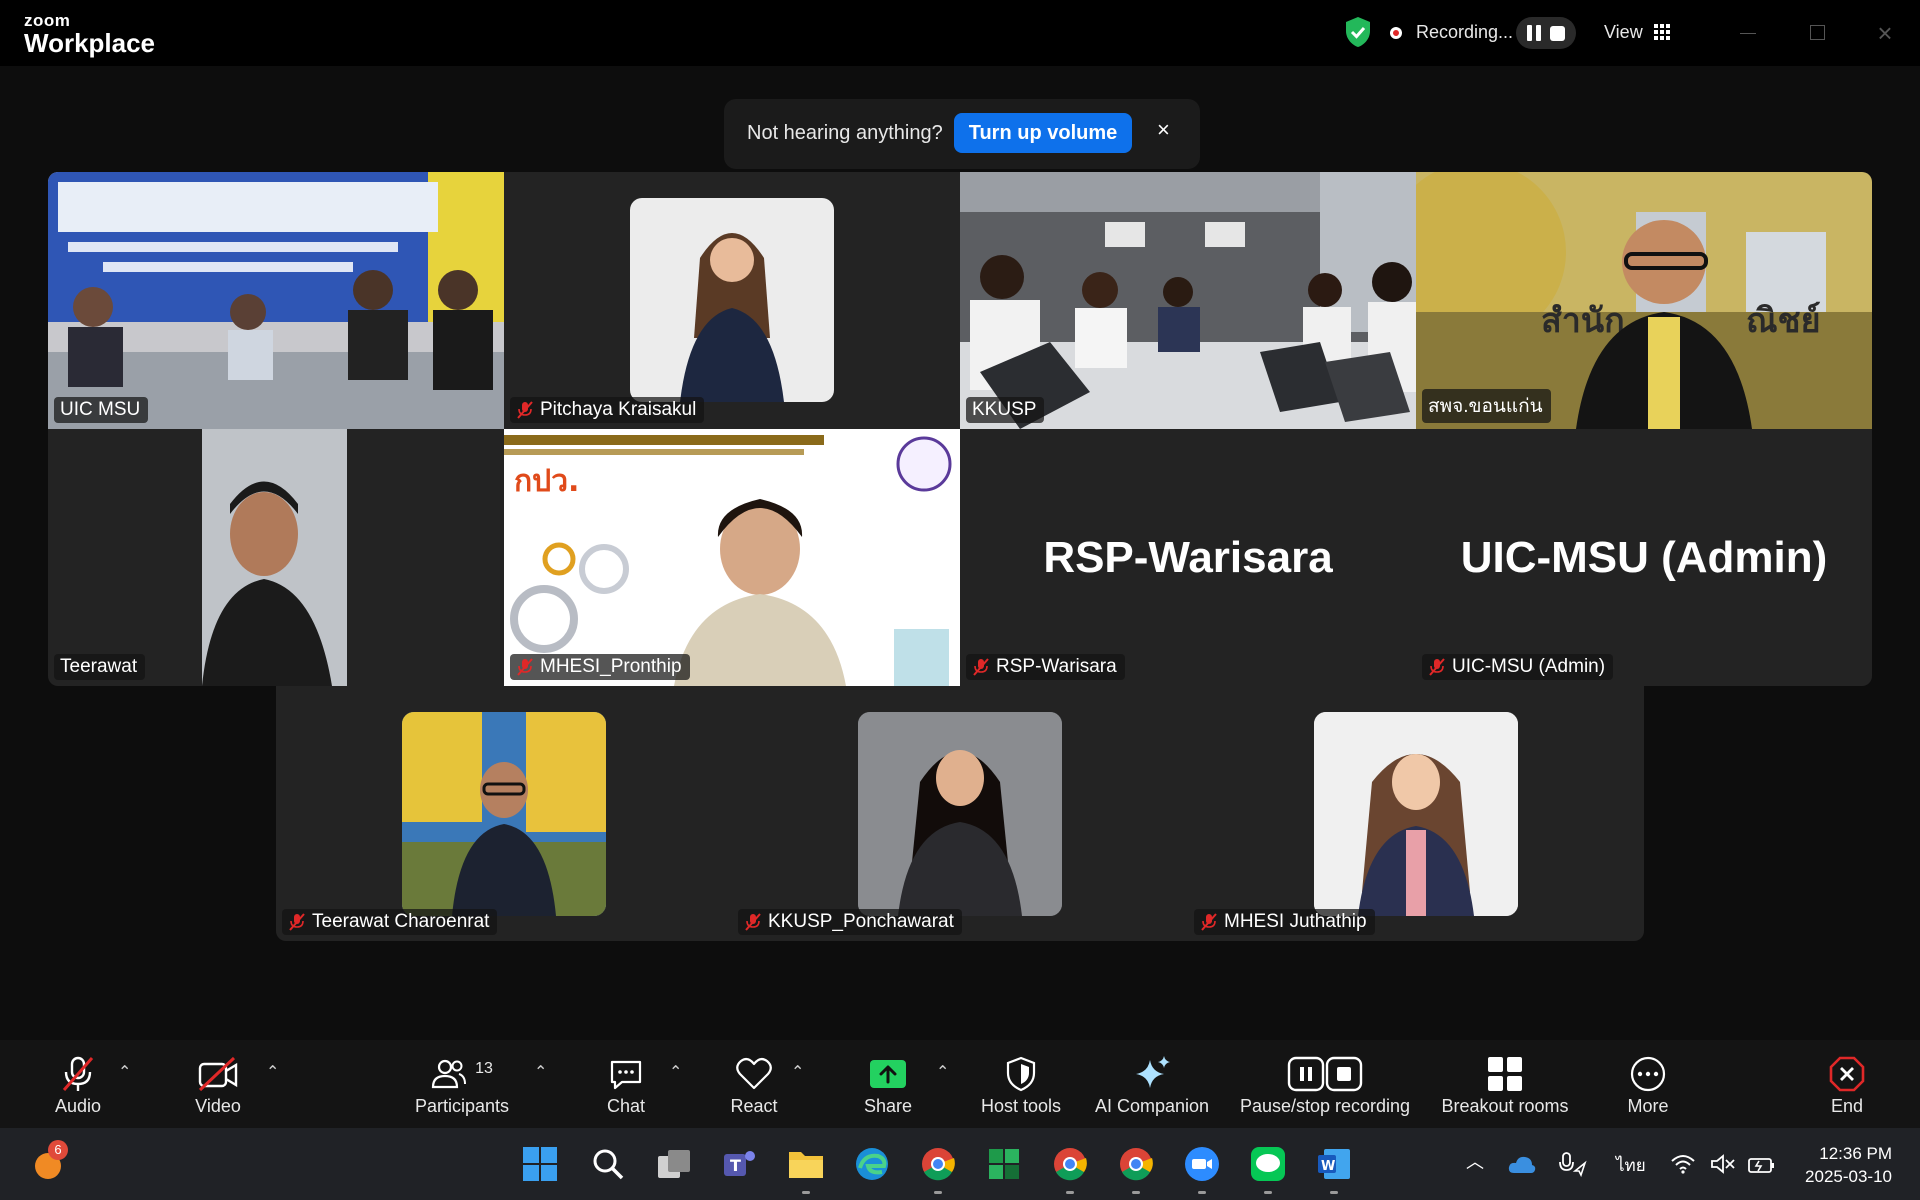 This screenshot has height=1200, width=1920. What do you see at coordinates (607, 410) in the screenshot?
I see `participant-name-label: Pitchaya Kraisakul` at bounding box center [607, 410].